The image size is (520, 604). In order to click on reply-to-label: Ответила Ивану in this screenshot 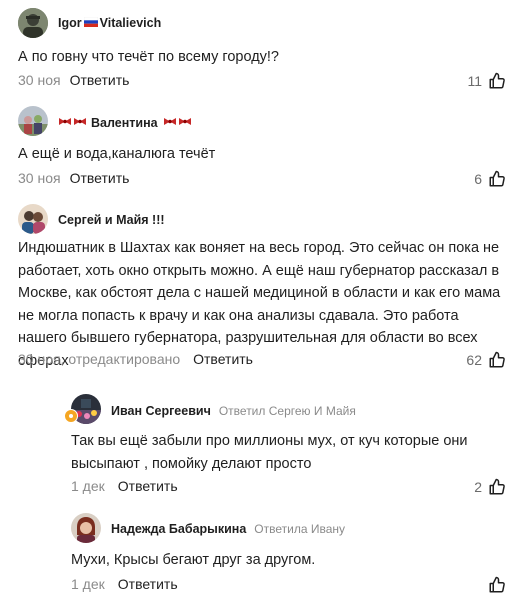, I will do `click(299, 529)`.